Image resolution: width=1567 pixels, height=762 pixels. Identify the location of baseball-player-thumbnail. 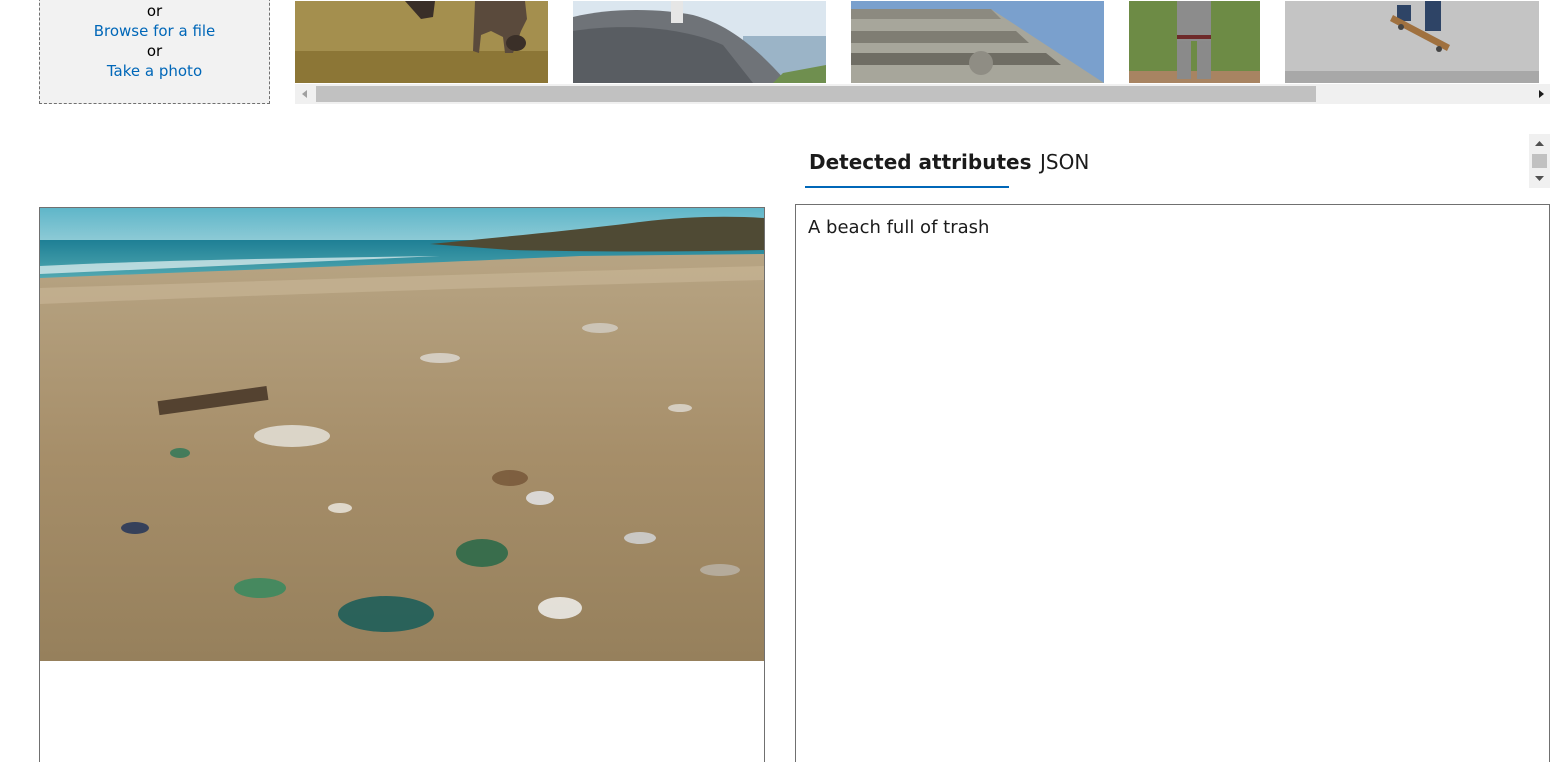
(1194, 42).